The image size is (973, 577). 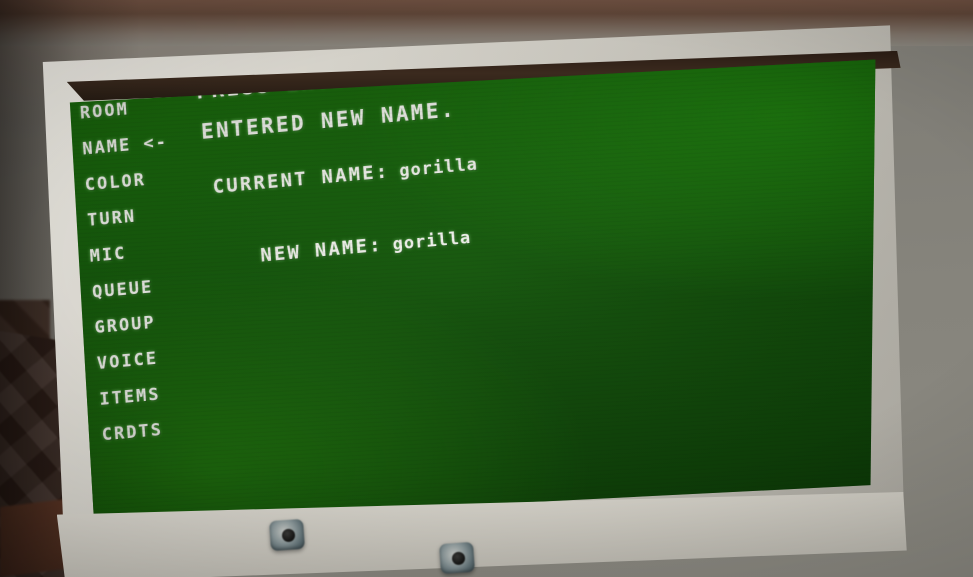 I want to click on menu-item-items: ITEMS, so click(x=188, y=392).